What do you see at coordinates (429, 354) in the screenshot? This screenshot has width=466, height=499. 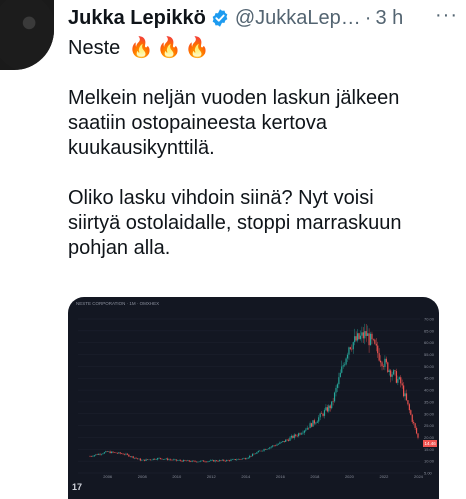 I see `y-tick-label: 55.00` at bounding box center [429, 354].